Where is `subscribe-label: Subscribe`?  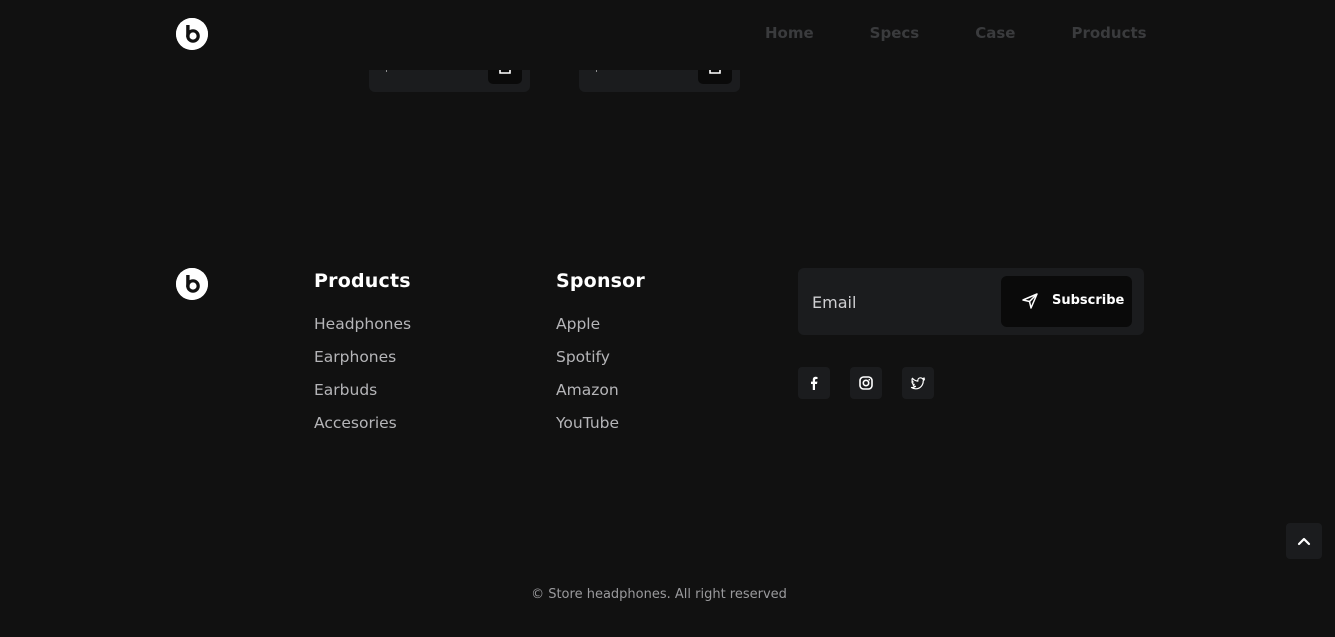
subscribe-label: Subscribe is located at coordinates (1088, 300).